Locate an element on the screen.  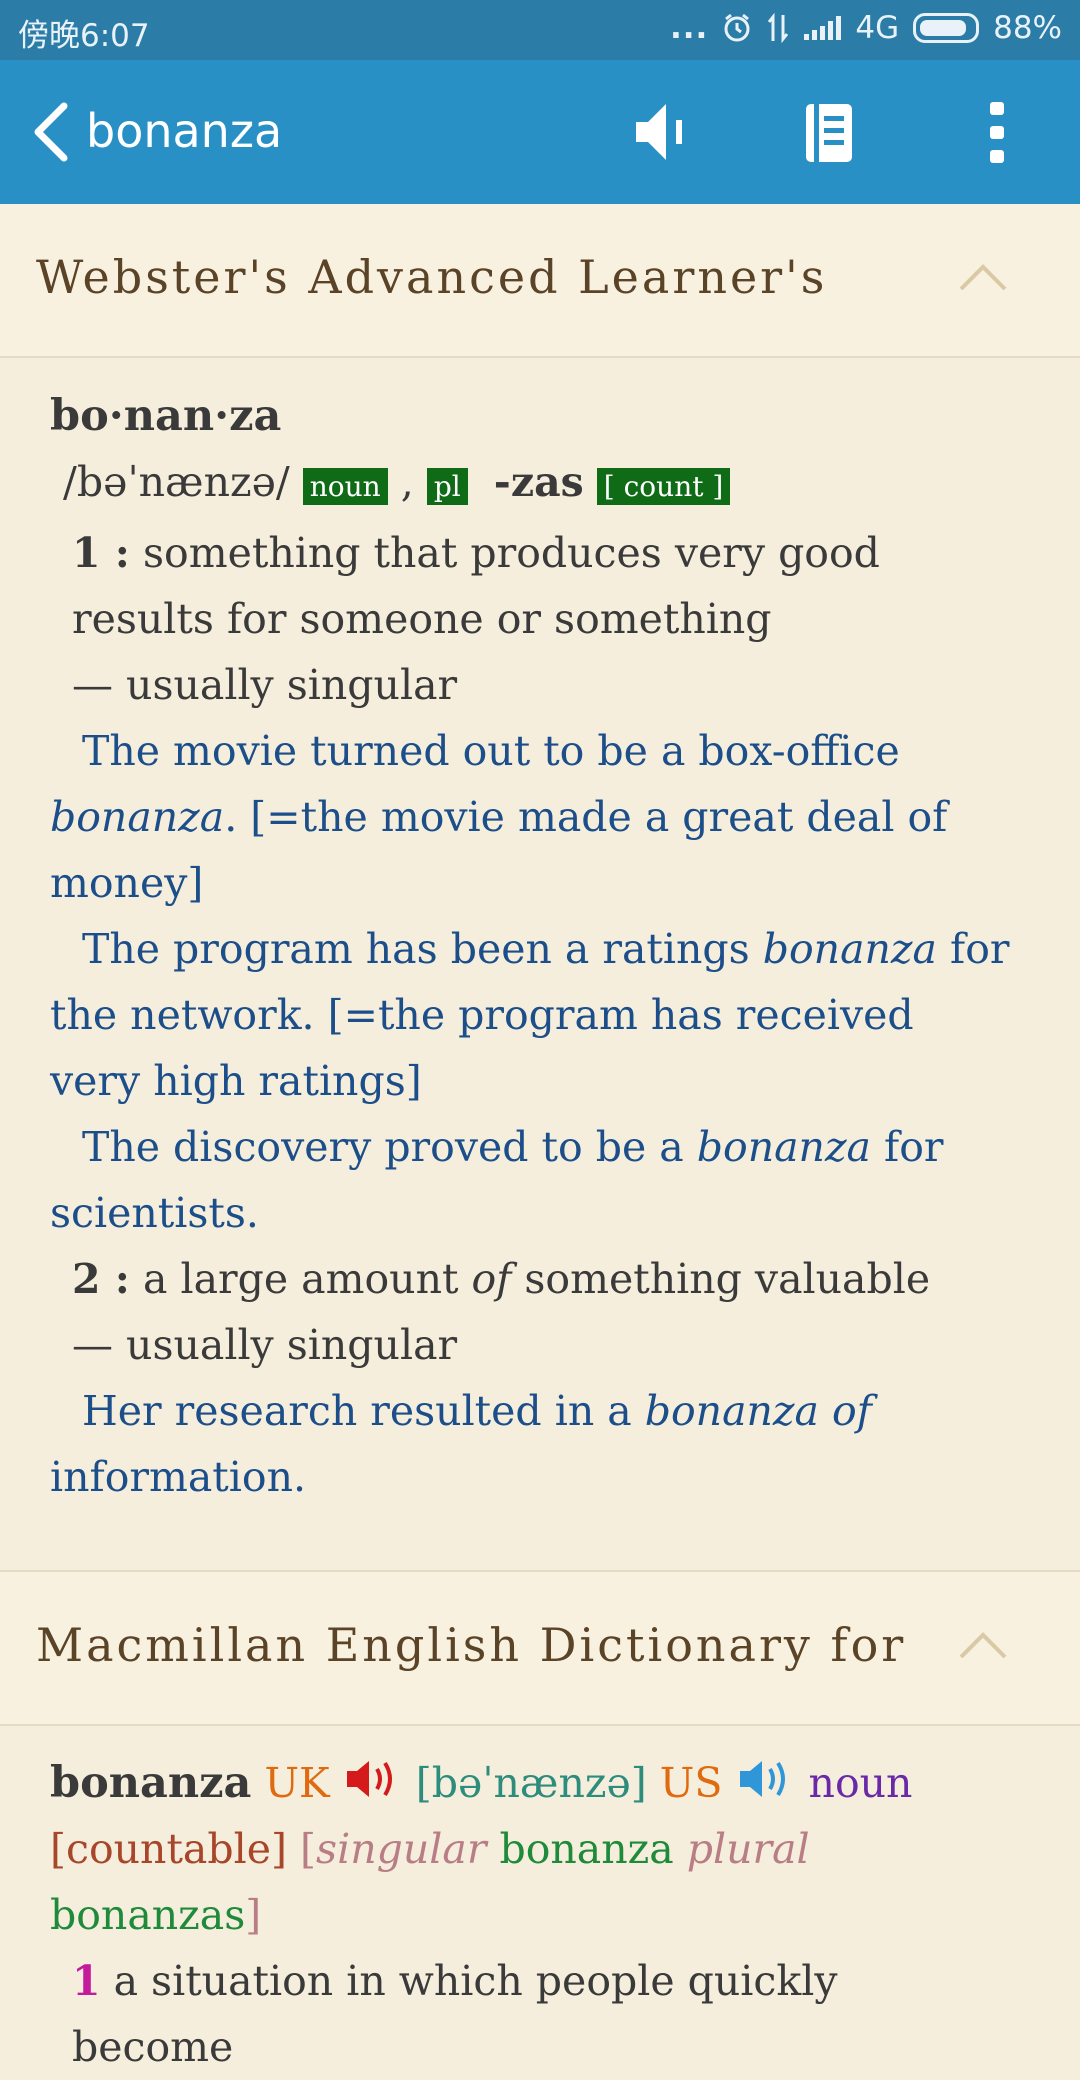
headword-line: bonanza UK [bəˈnænzə] US noun is located at coordinates (530, 1783).